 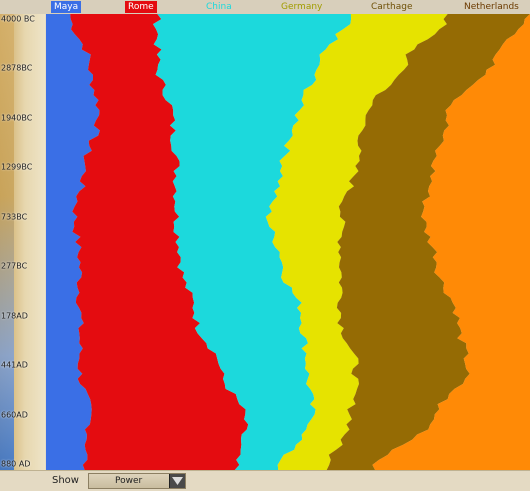 I want to click on legend-item-carthage: Carthage, so click(x=392, y=7).